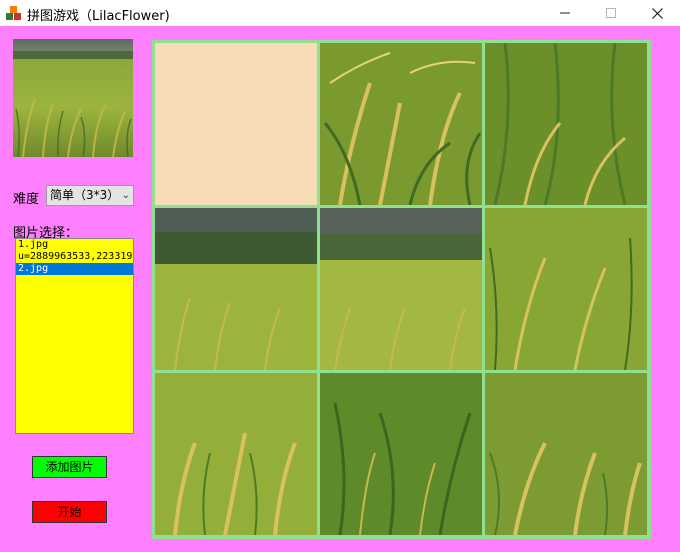 The height and width of the screenshot is (552, 680). Describe the element at coordinates (85, 195) in the screenshot. I see `difficulty-value: 简单（3*3）` at that location.